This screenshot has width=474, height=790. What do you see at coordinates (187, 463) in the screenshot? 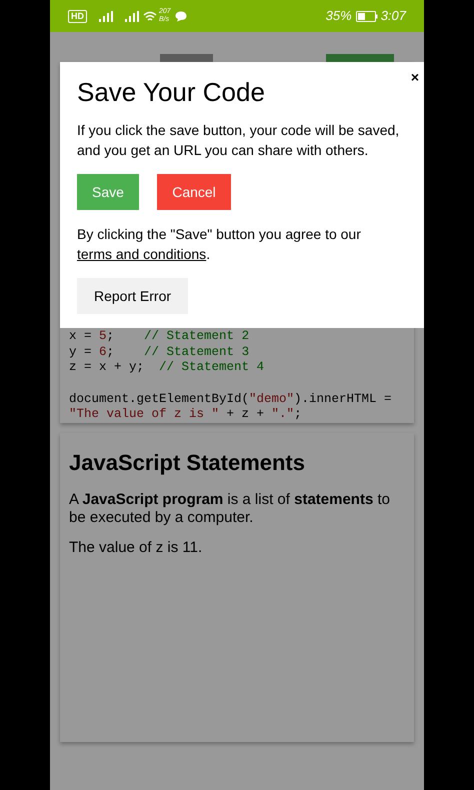
I see `result-heading: JavaScript Statements` at bounding box center [187, 463].